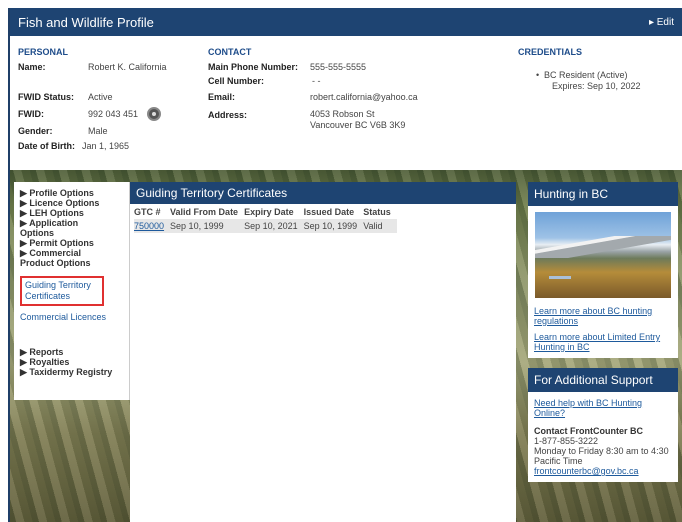 This screenshot has height=522, width=682. I want to click on address-line2: Vancouver BC V6B 3K9, so click(358, 125).